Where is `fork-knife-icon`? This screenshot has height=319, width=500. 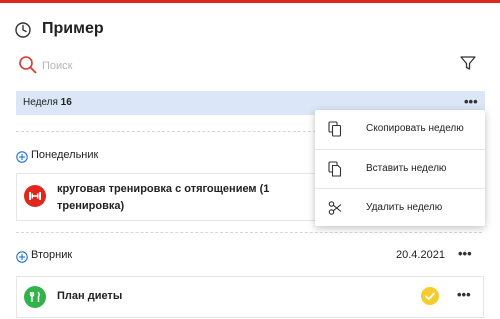 fork-knife-icon is located at coordinates (35, 297).